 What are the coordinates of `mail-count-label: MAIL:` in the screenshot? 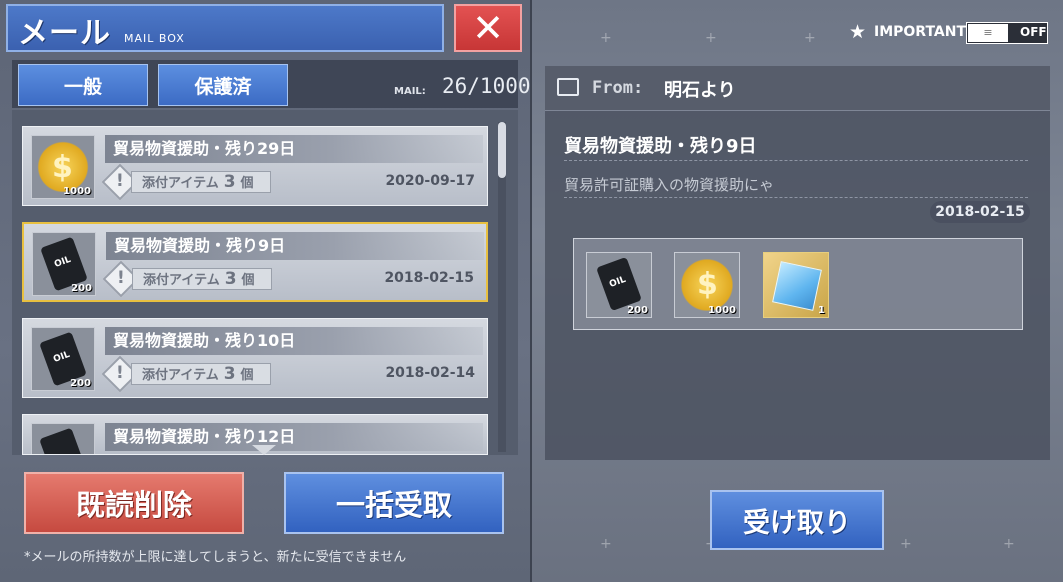 It's located at (410, 91).